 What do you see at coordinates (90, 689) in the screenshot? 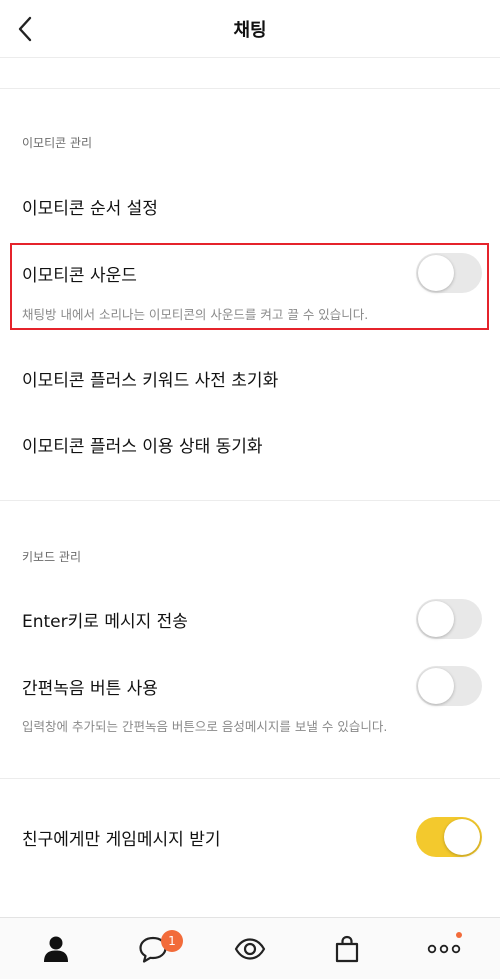
I see `row-title: 간편녹음 버튼 사용` at bounding box center [90, 689].